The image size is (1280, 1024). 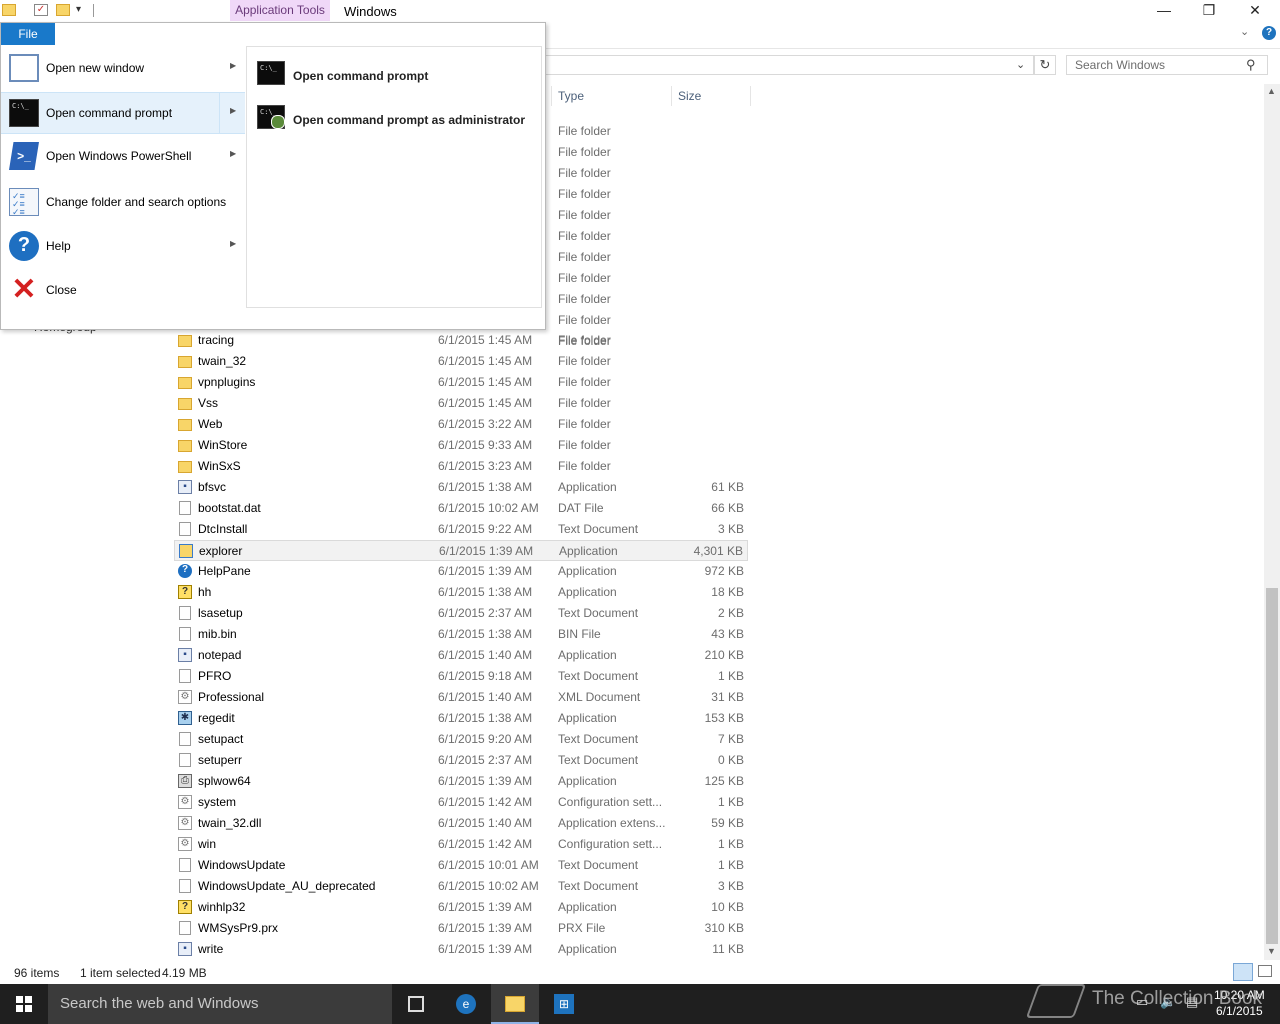 I want to click on chevron-down-icon: ⌄, so click(x=1020, y=64).